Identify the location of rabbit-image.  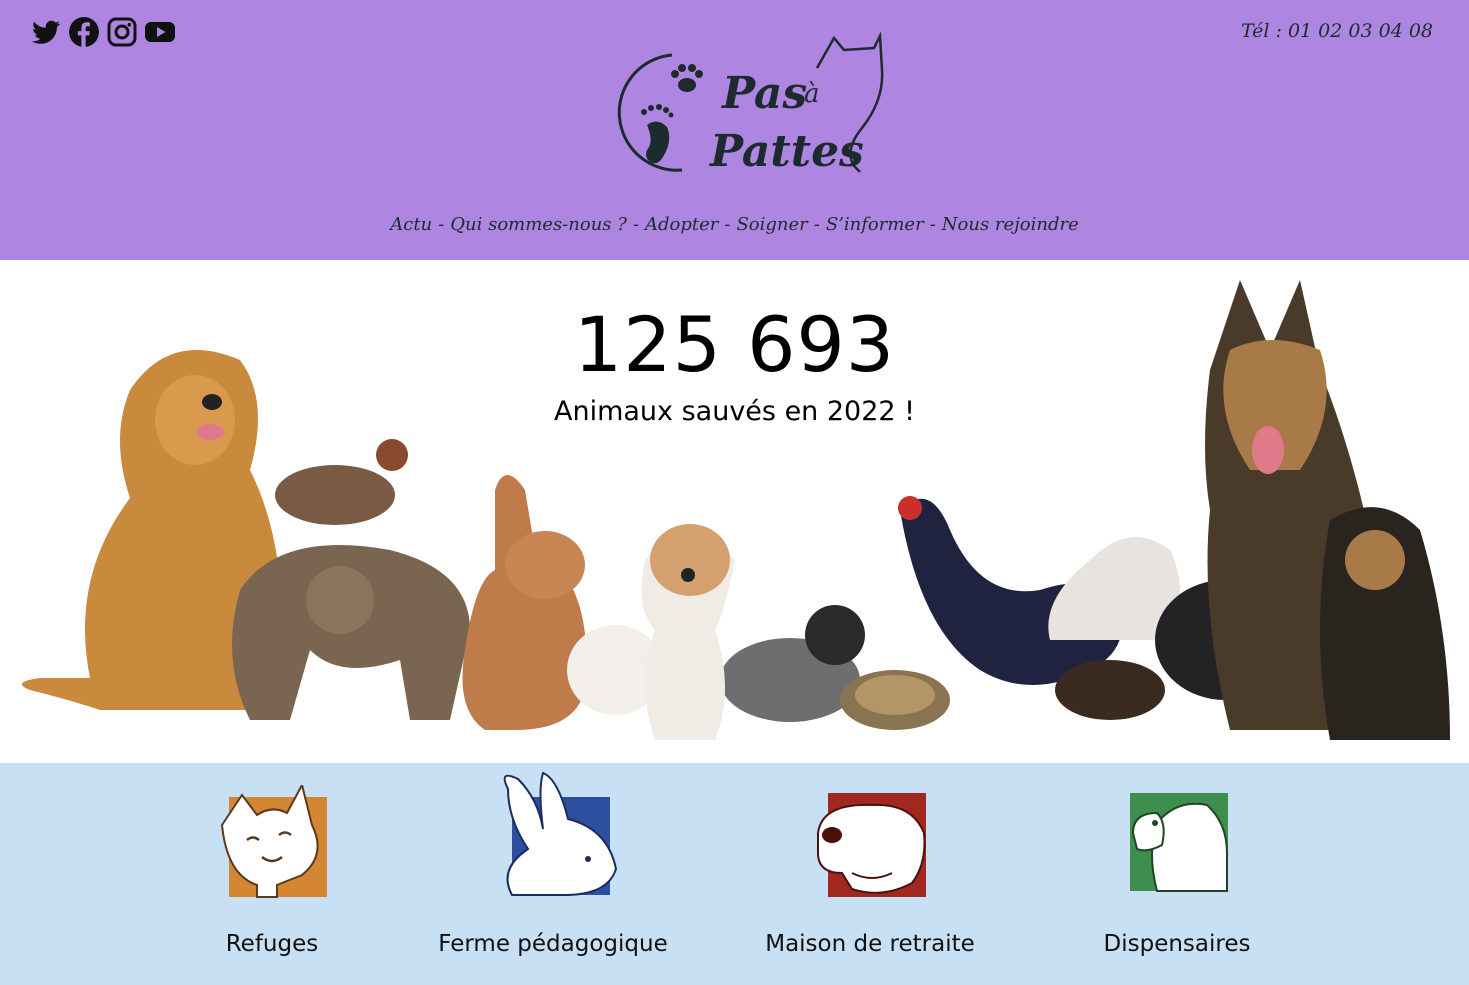
(524, 602).